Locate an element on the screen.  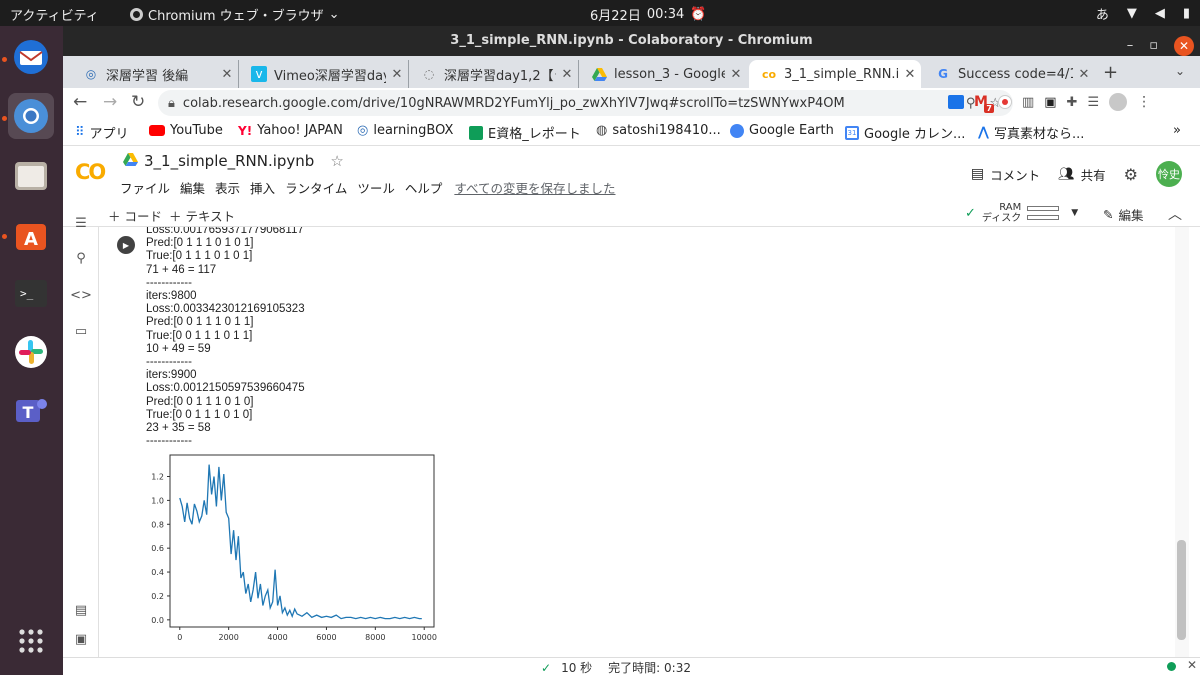
add-code-button: ＋ コード is located at coordinates (135, 215).